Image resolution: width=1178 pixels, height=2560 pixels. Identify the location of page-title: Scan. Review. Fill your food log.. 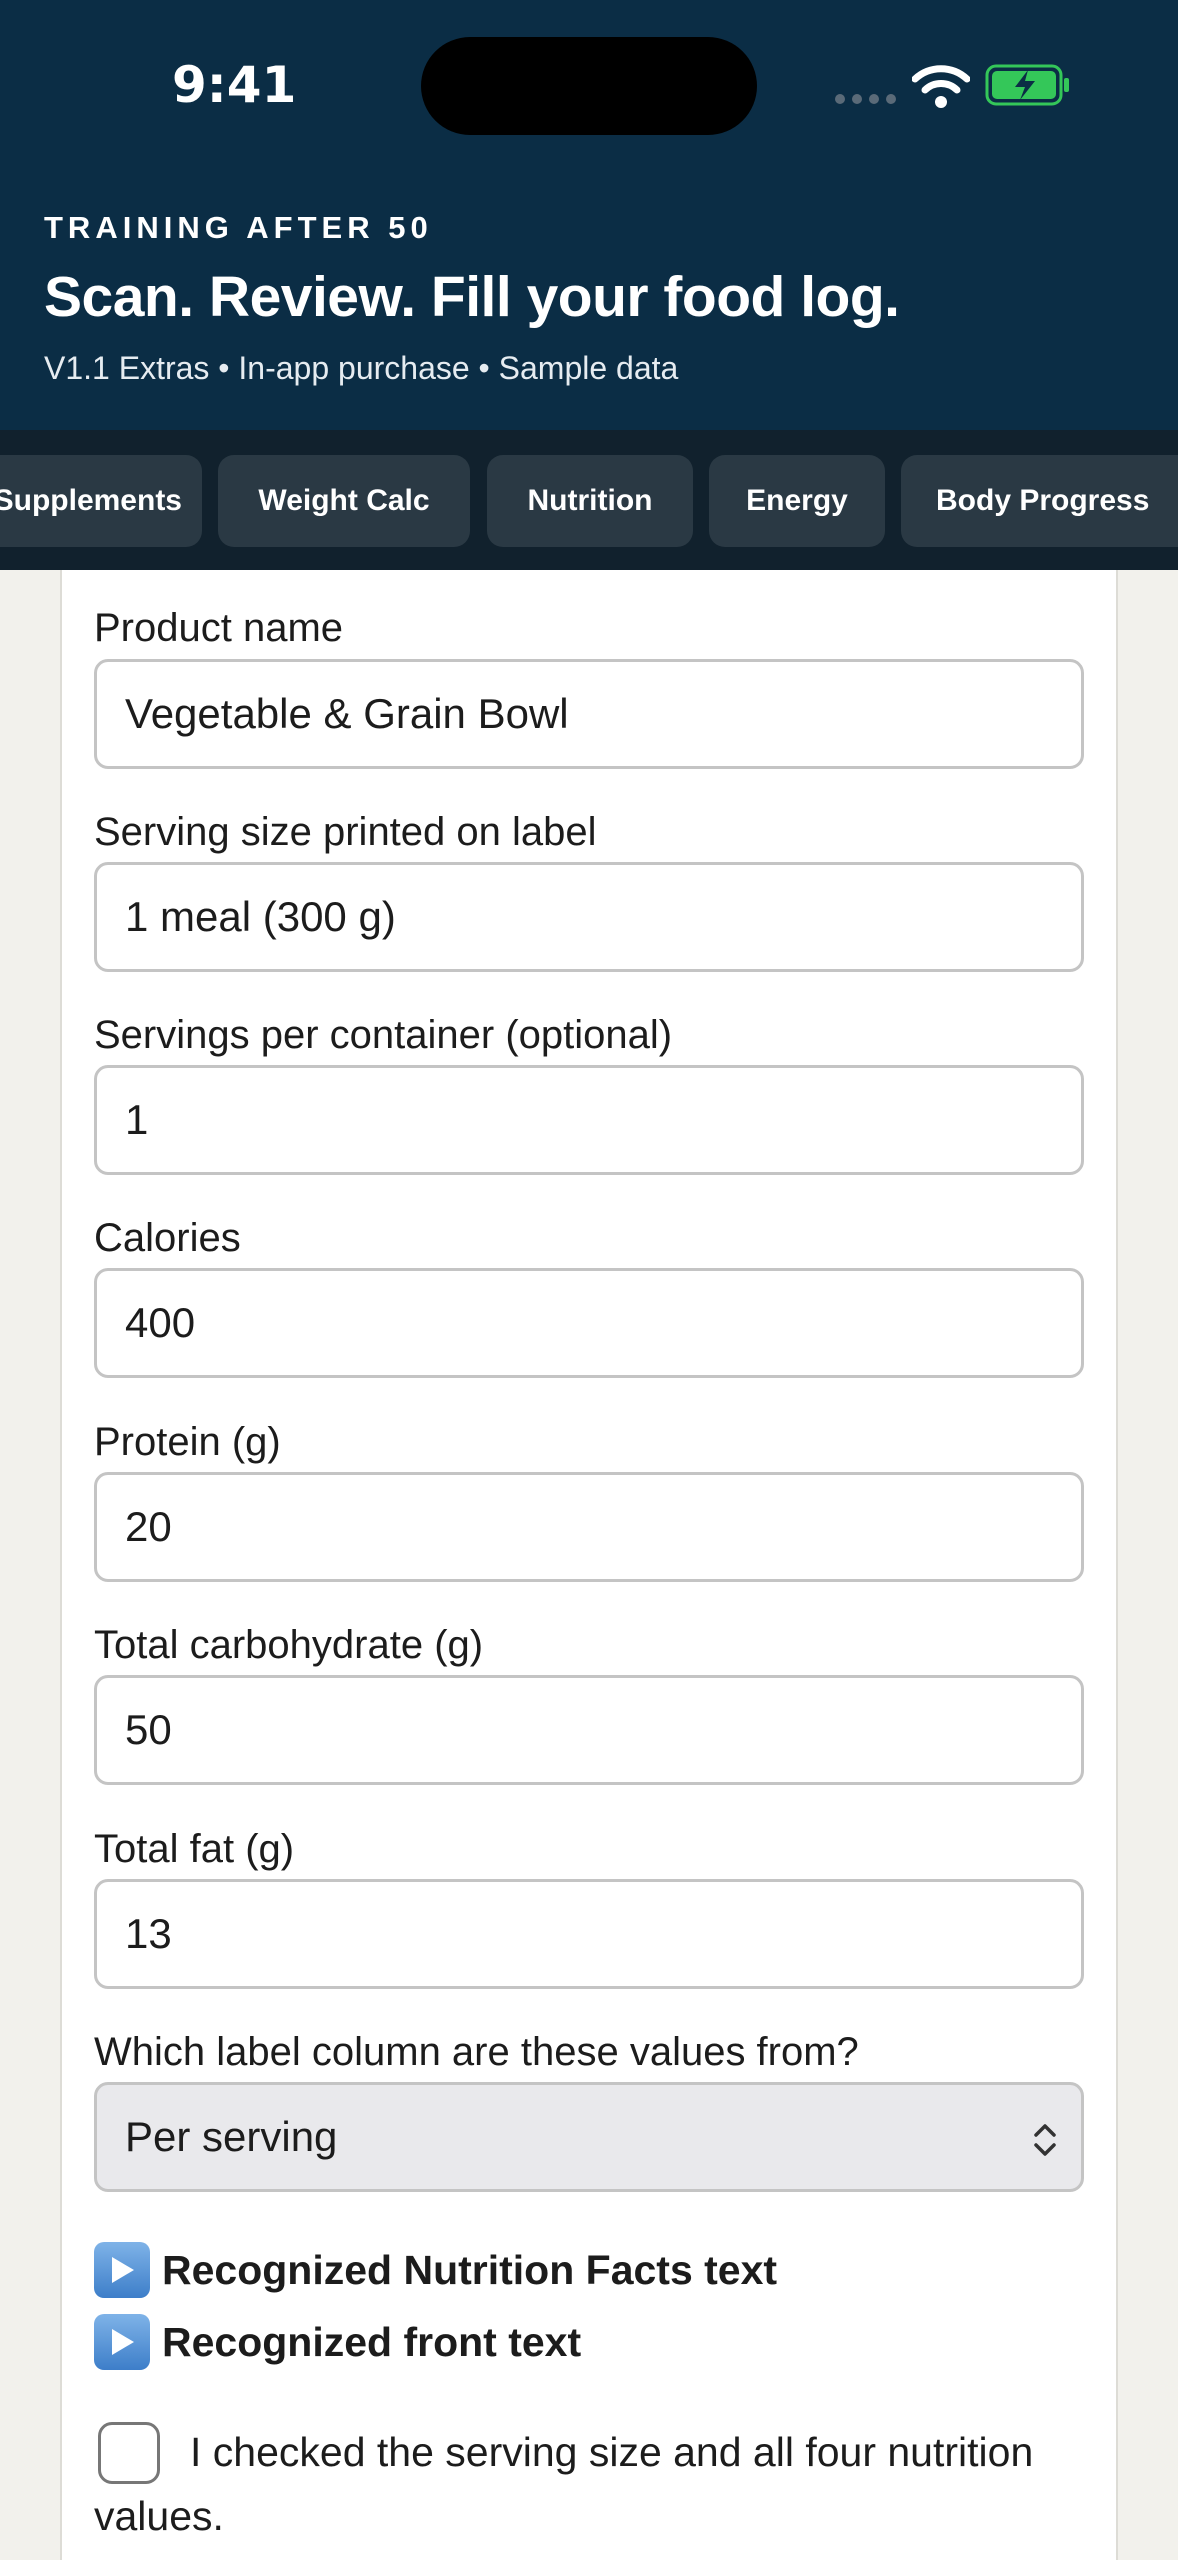
(472, 297).